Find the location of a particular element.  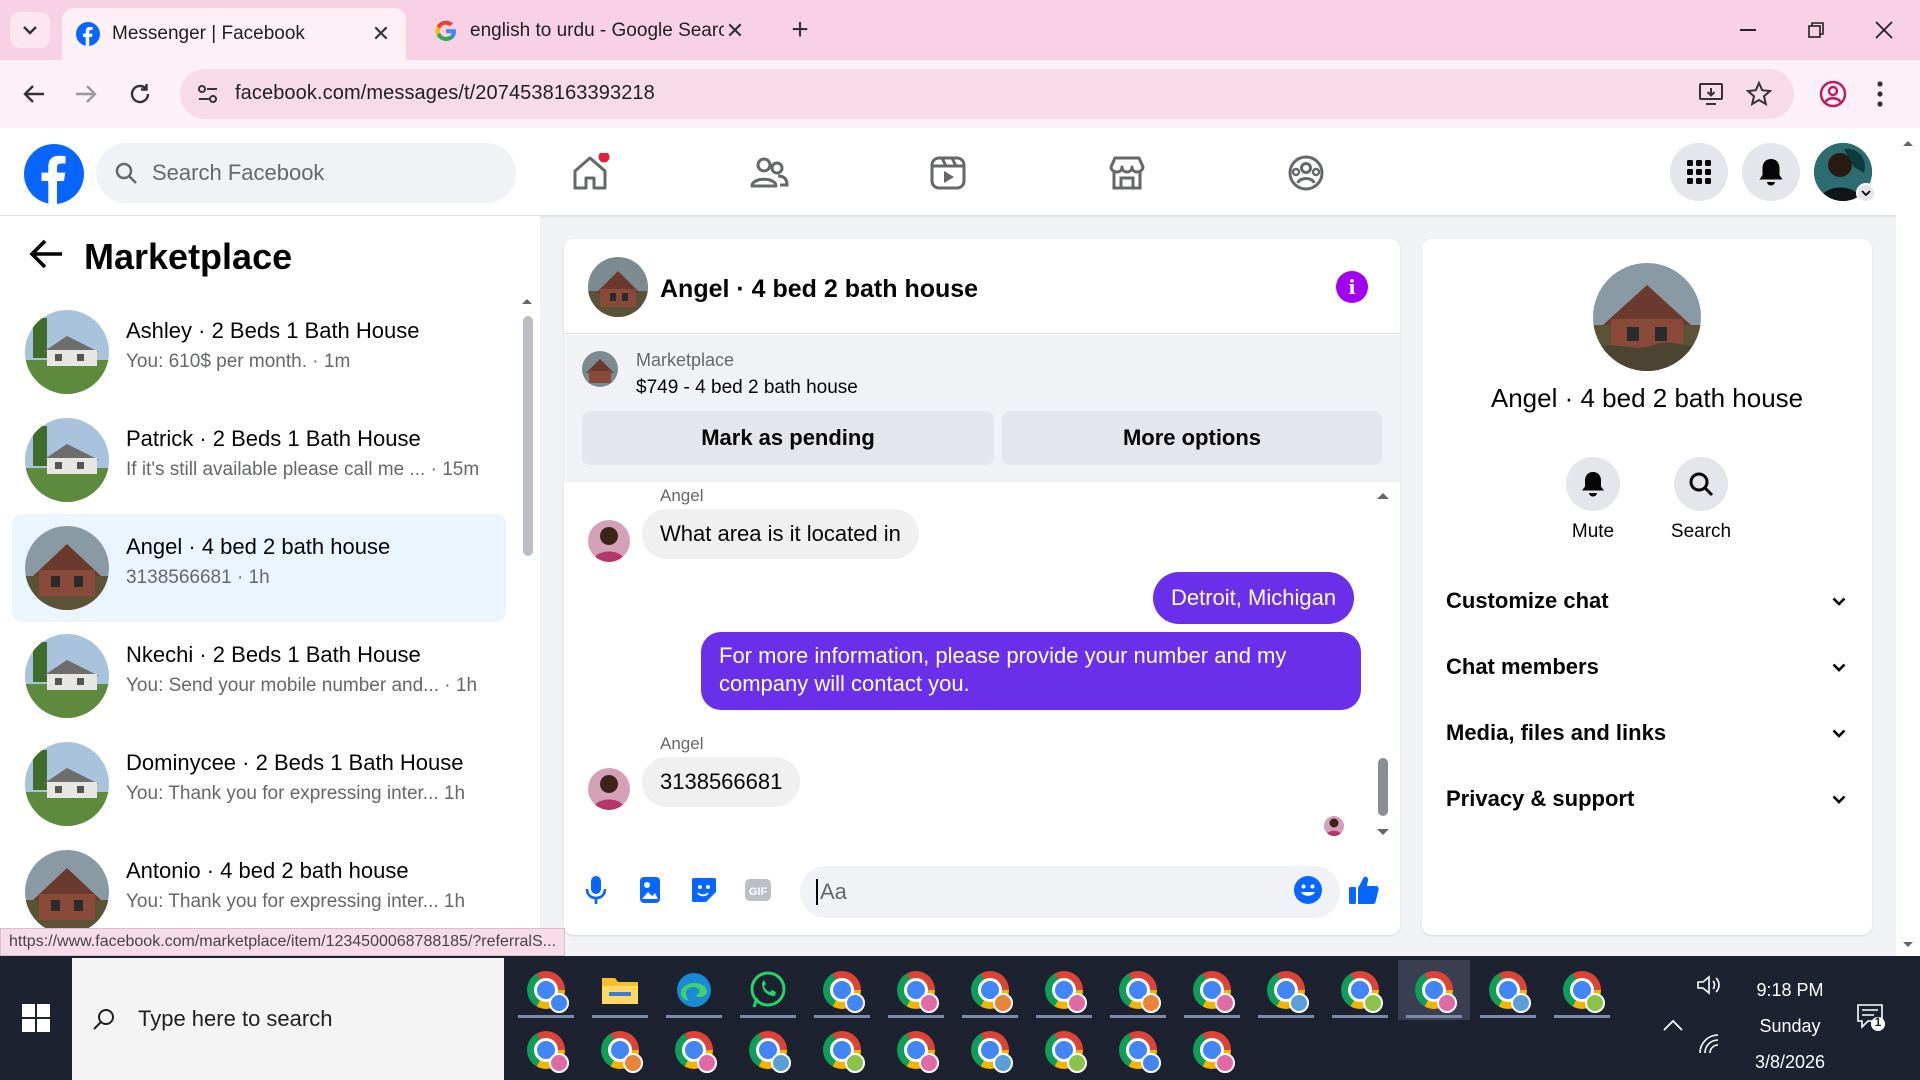

nav-groups-button is located at coordinates (1306, 173).